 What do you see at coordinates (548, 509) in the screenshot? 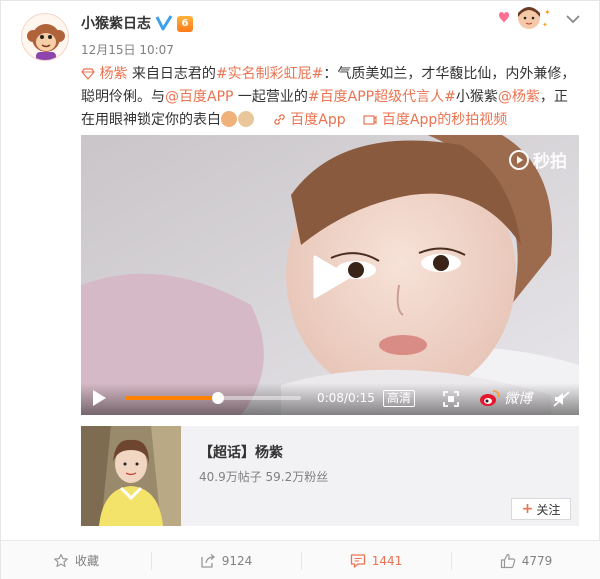
I see `follow-button-label: 关注` at bounding box center [548, 509].